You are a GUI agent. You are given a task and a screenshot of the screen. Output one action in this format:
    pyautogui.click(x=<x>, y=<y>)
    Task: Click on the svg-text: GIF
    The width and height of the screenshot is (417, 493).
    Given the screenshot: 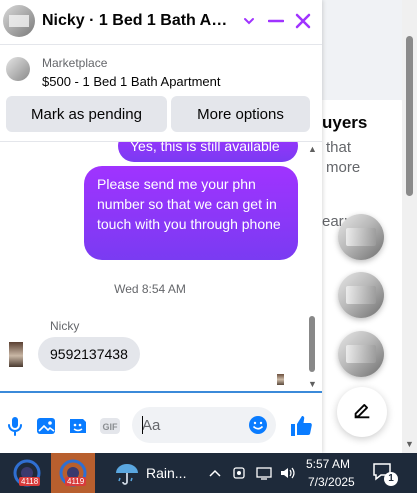 What is the action you would take?
    pyautogui.click(x=111, y=427)
    